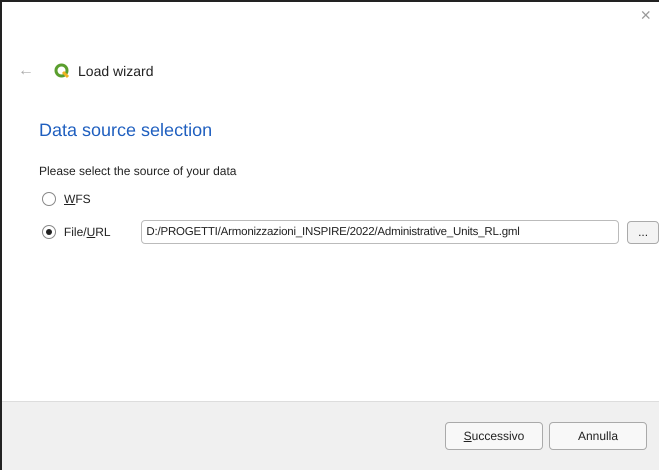 This screenshot has height=470, width=659. Describe the element at coordinates (494, 436) in the screenshot. I see `footer-button: Successivo` at that location.